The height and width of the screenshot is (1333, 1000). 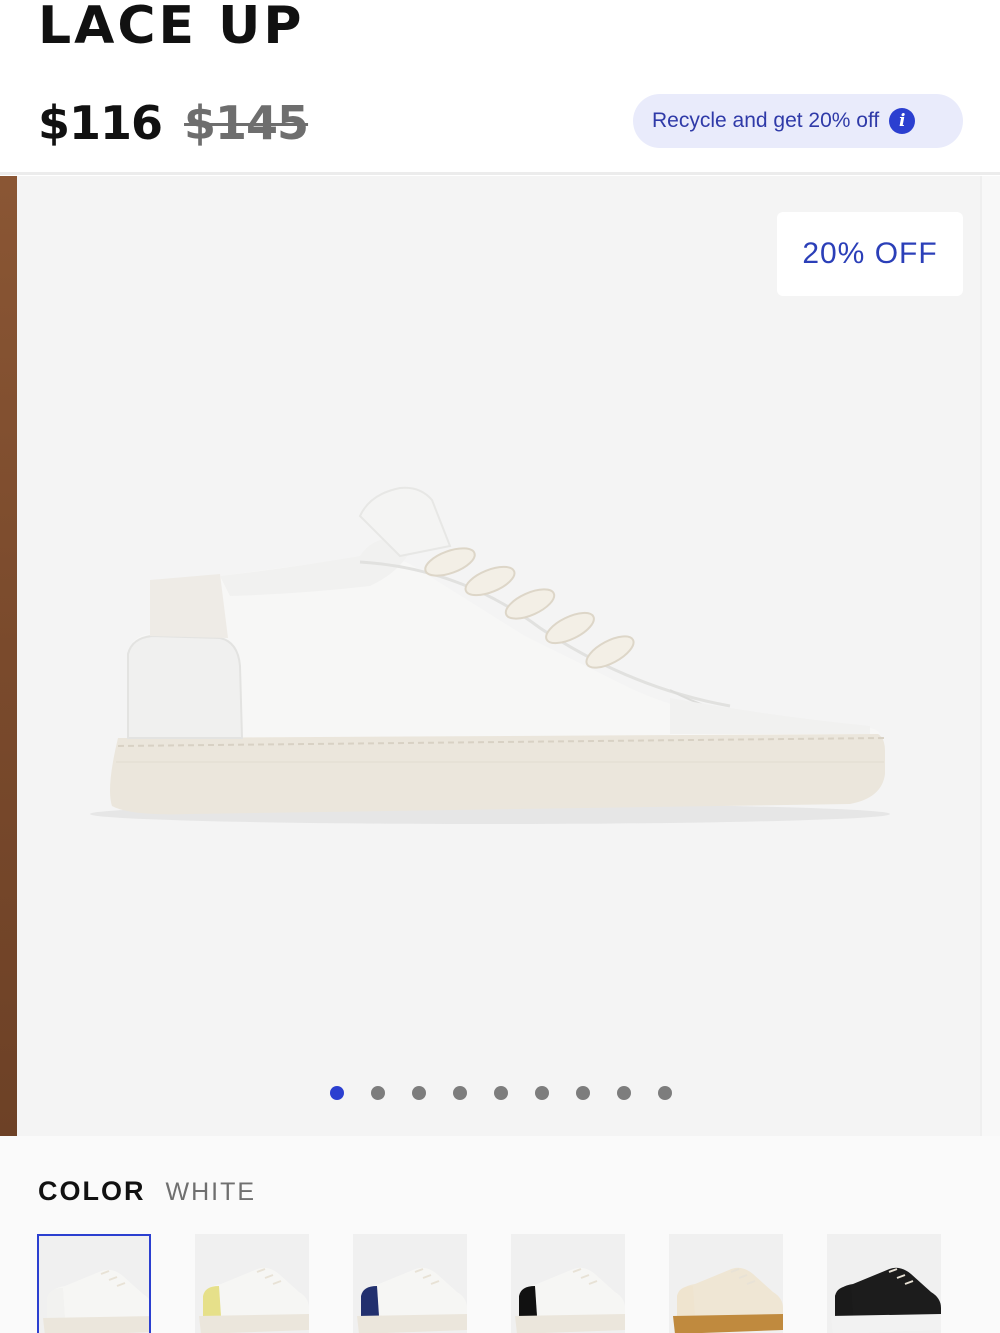 What do you see at coordinates (173, 123) in the screenshot?
I see `price-row: $116 $145` at bounding box center [173, 123].